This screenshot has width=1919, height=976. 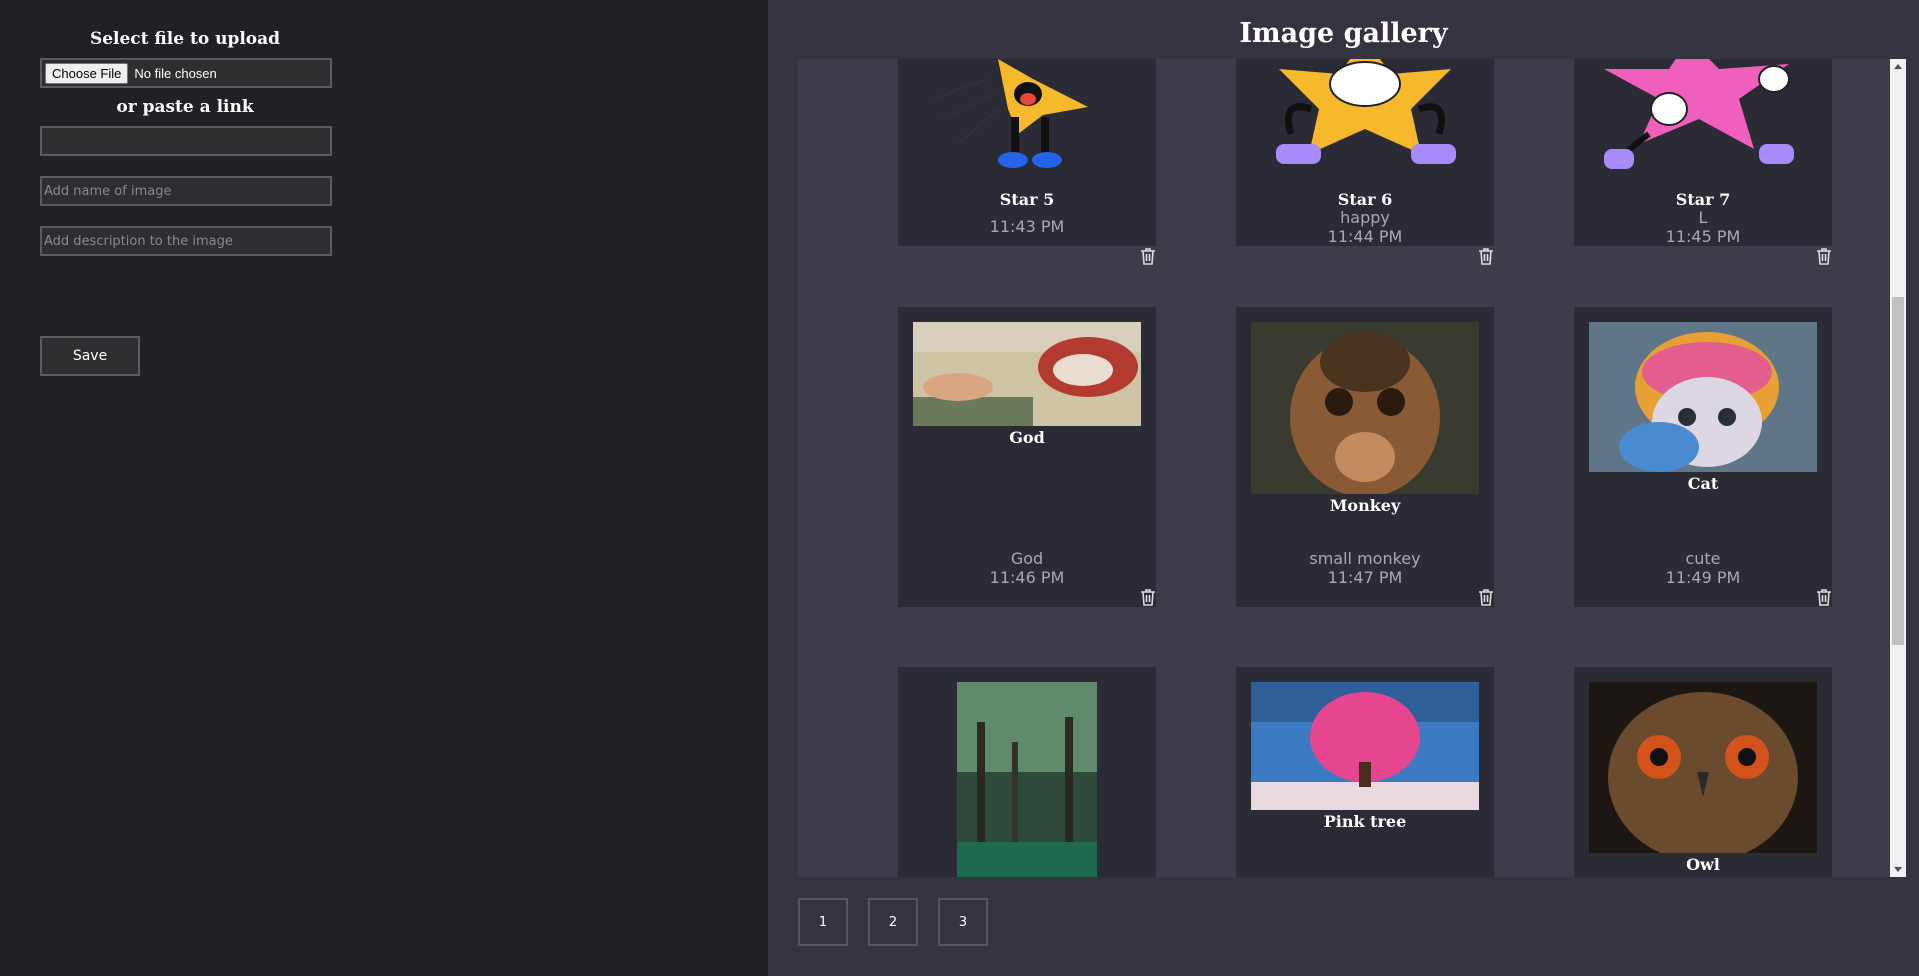 What do you see at coordinates (1365, 217) in the screenshot?
I see `card-description: happy` at bounding box center [1365, 217].